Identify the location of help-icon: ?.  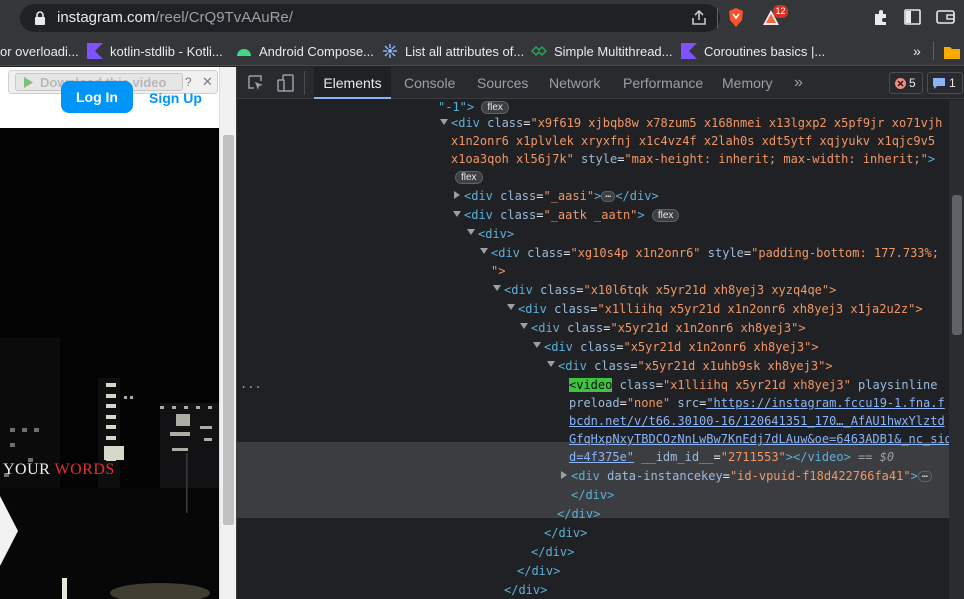
(192, 82).